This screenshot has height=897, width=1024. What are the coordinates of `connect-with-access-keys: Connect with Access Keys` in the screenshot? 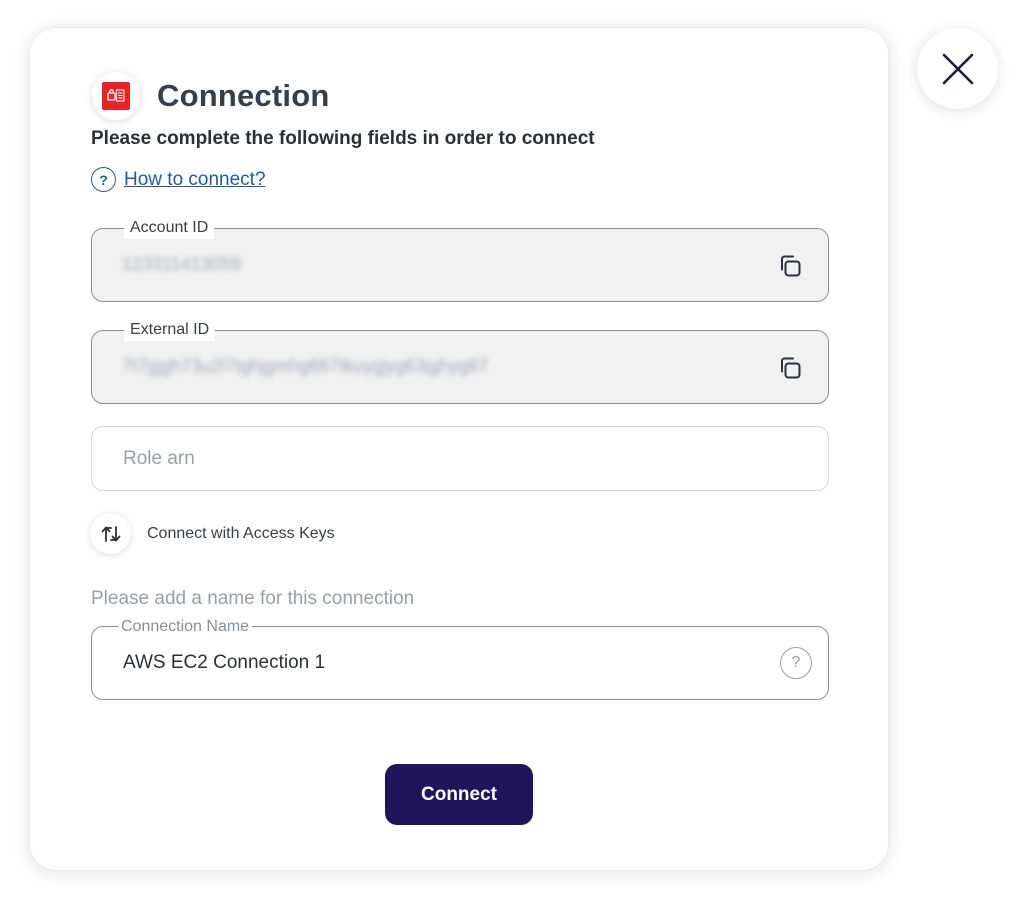 It's located at (212, 533).